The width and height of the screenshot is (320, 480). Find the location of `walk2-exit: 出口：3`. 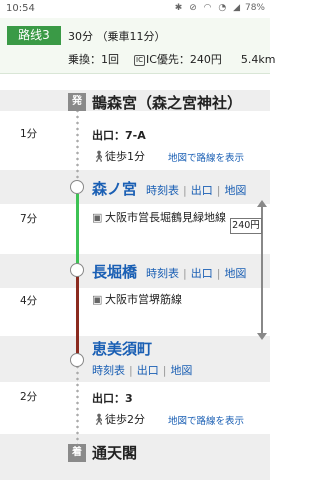

walk2-exit: 出口：3 is located at coordinates (112, 398).